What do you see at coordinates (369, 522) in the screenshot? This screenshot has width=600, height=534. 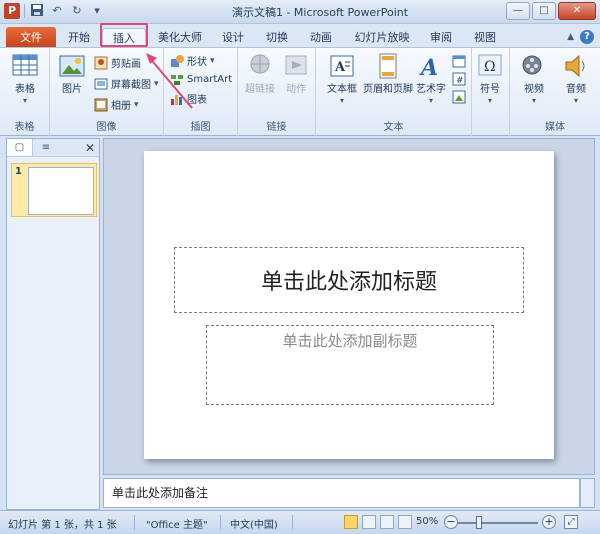 I see `slide-sorter-view-icon` at bounding box center [369, 522].